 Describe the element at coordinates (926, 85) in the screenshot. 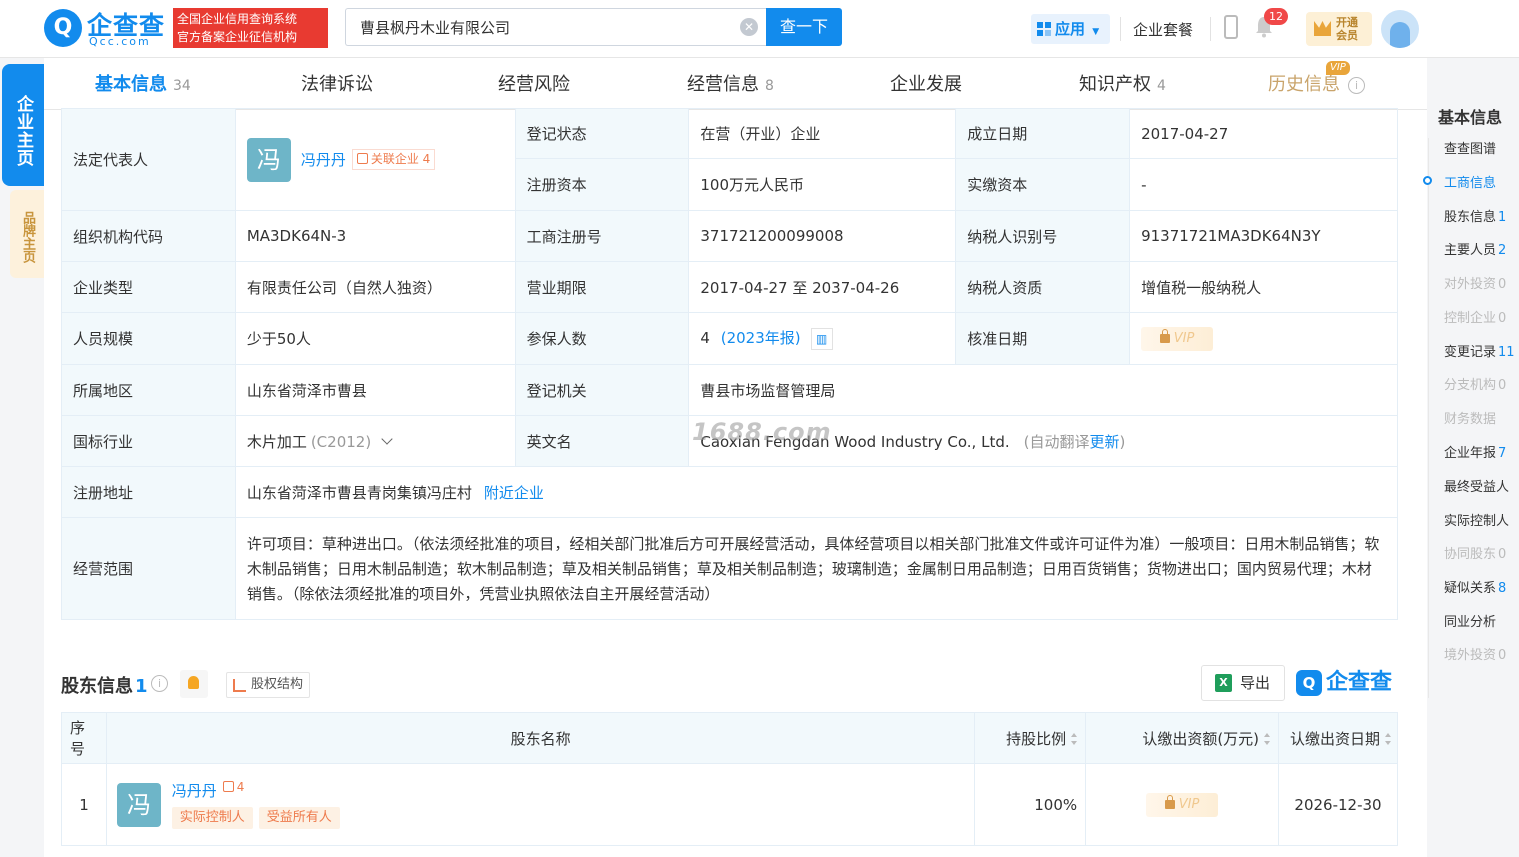

I see `tab-development: 企业发展` at that location.